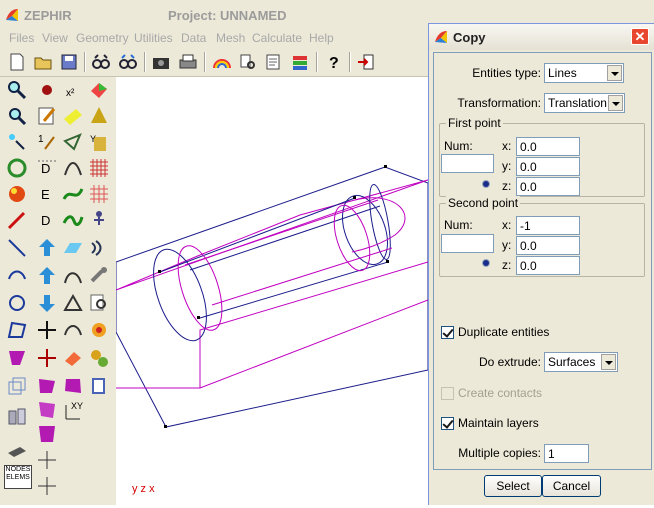 The height and width of the screenshot is (508, 654). Describe the element at coordinates (73, 116) in the screenshot. I see `yellow-sheet-icon` at that location.